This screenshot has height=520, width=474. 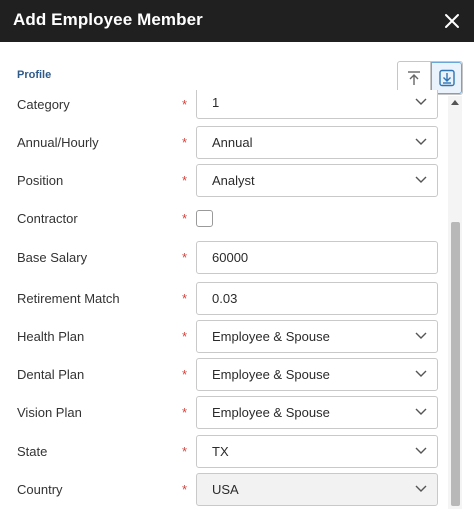 I want to click on field-row-state: State * TX, so click(x=223, y=452).